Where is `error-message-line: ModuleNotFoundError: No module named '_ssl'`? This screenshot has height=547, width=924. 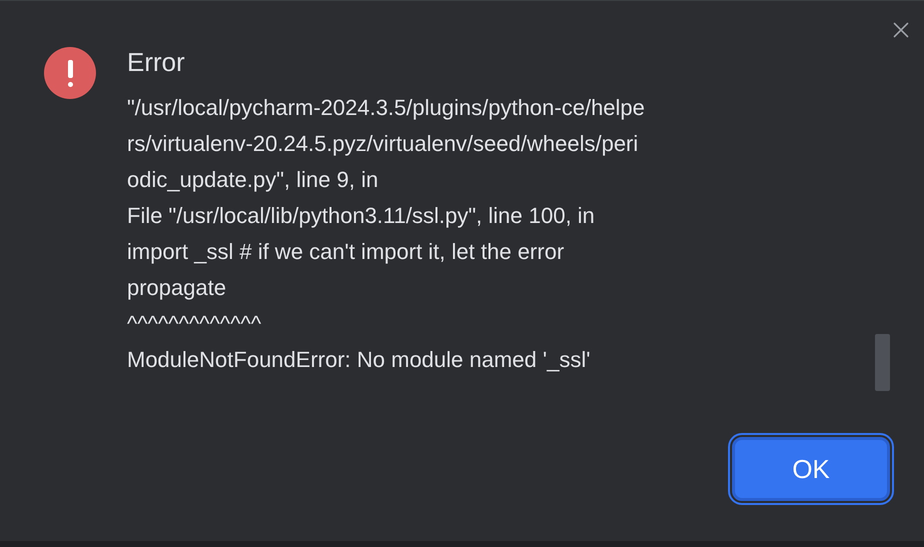
error-message-line: ModuleNotFoundError: No module named '_ssl' is located at coordinates (359, 360).